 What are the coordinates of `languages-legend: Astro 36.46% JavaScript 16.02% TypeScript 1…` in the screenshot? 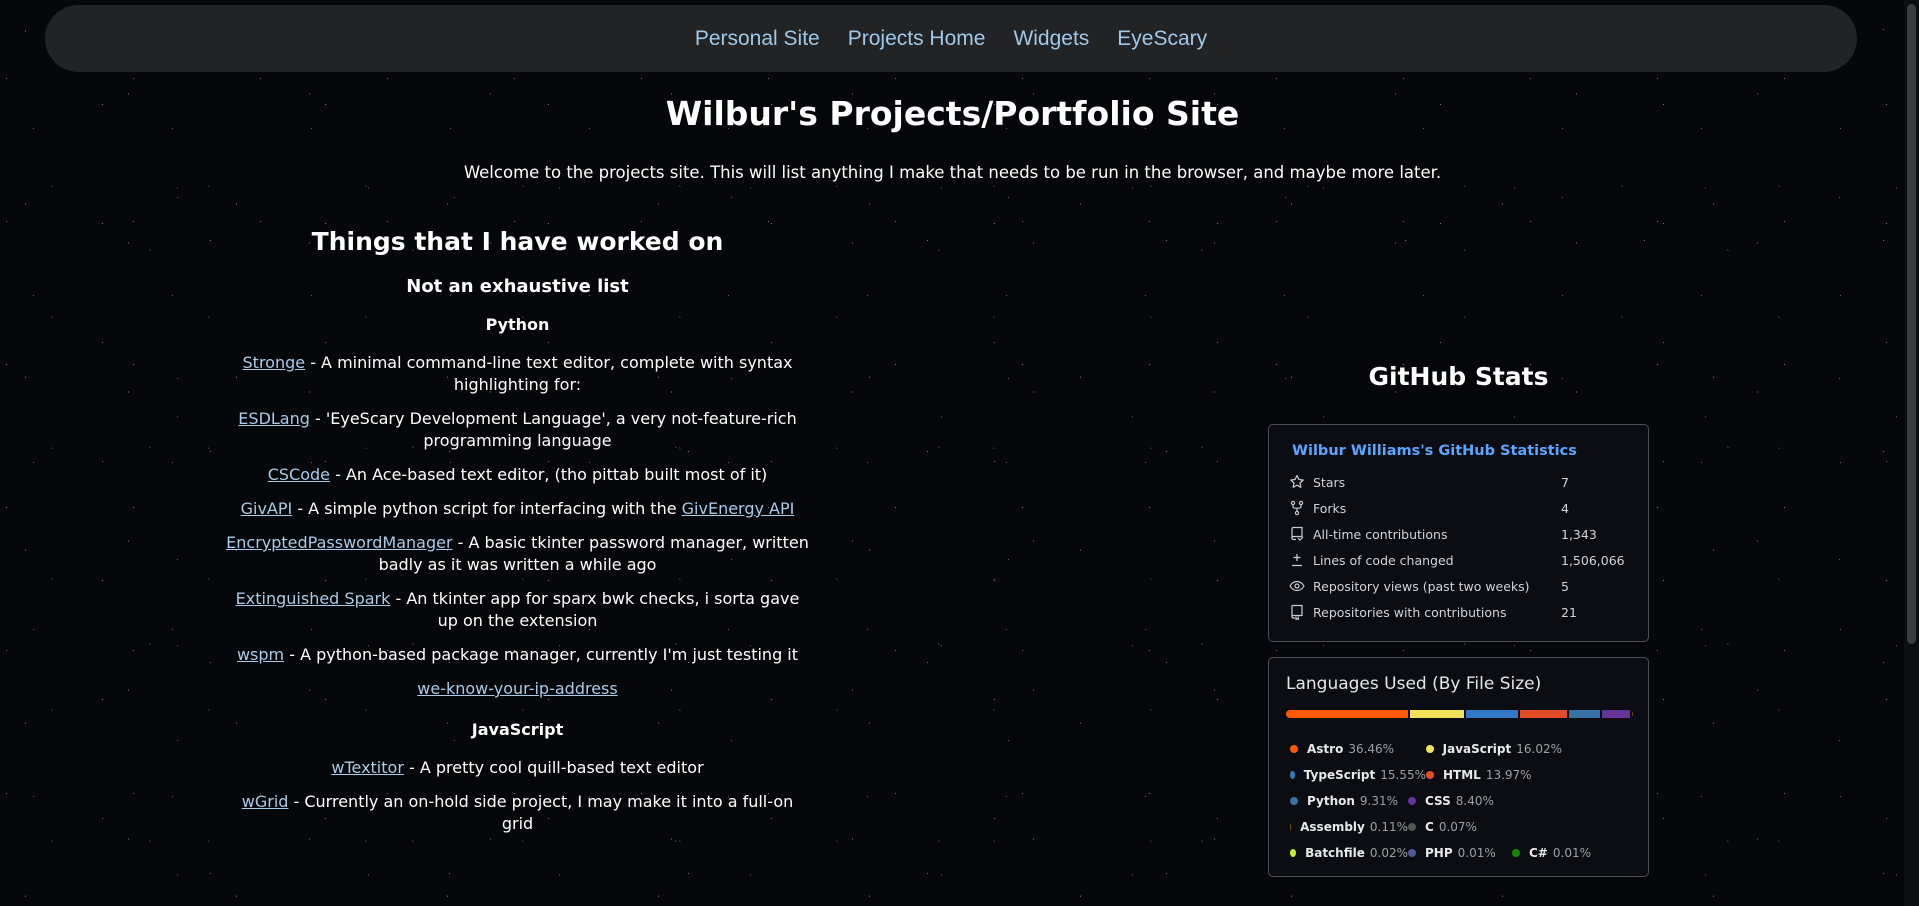 It's located at (1465, 801).